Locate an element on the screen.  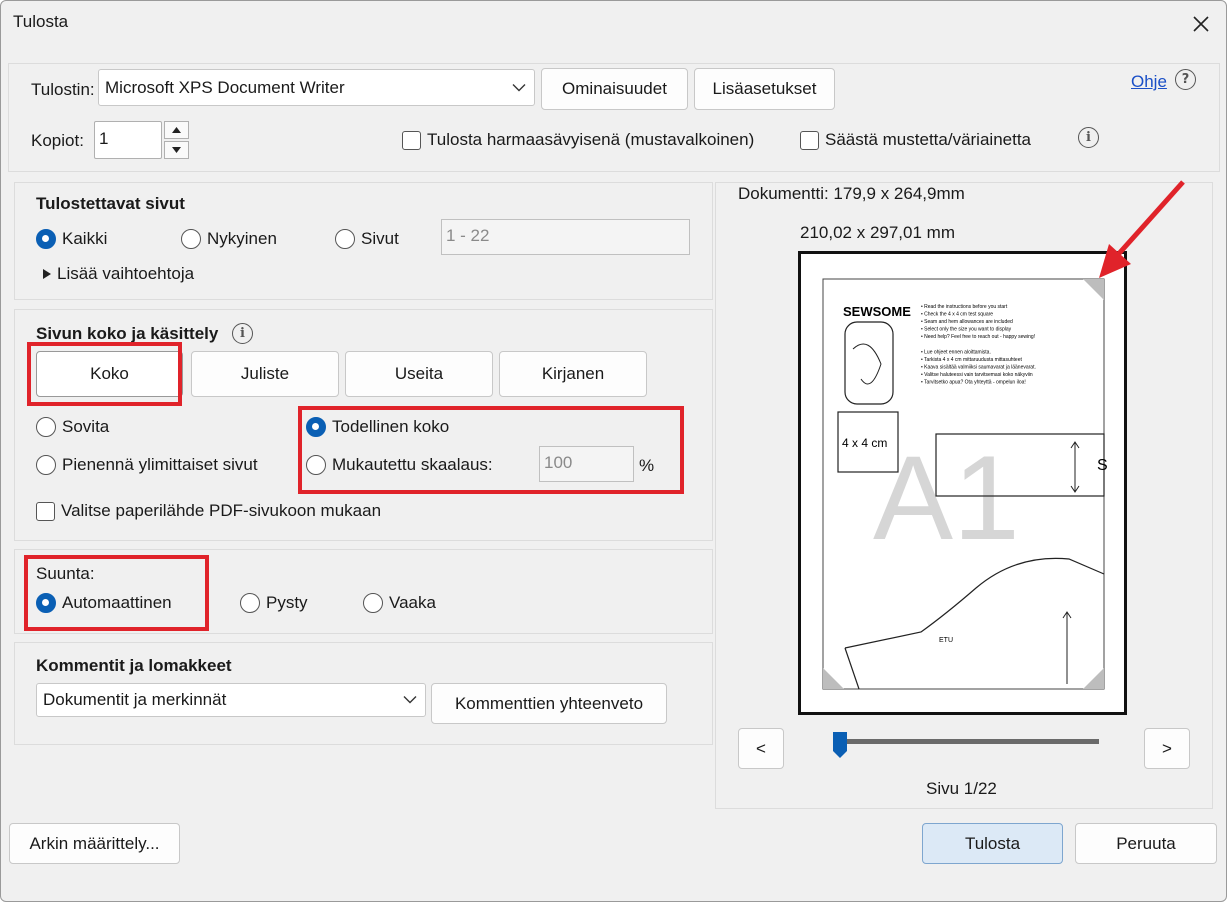
tab-booklet: Kirjanen is located at coordinates (573, 374).